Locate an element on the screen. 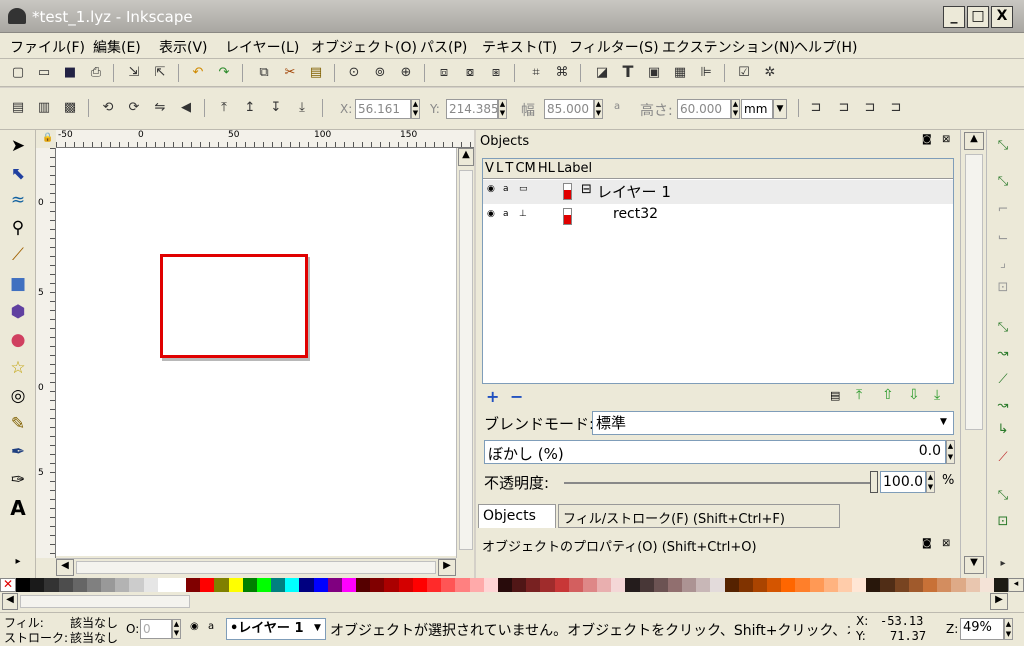 This screenshot has width=1024, height=646. save-icon: ■ is located at coordinates (70, 73).